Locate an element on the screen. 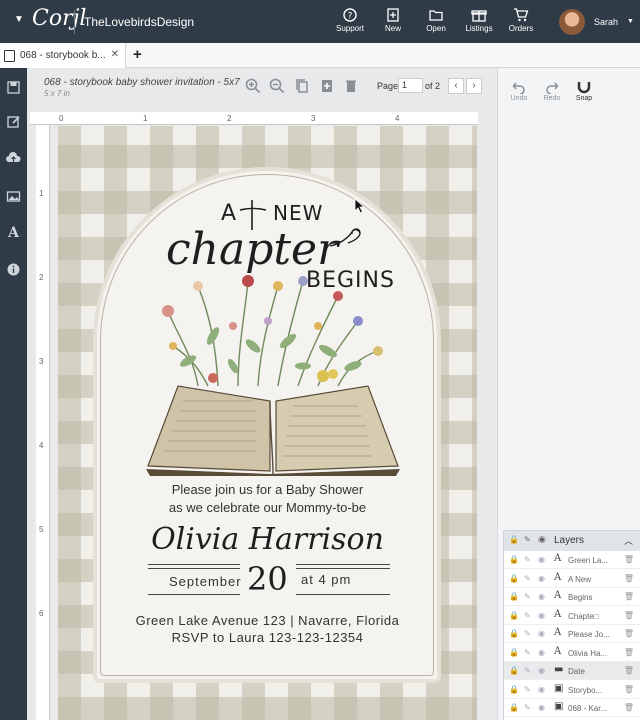  title-new: NEW is located at coordinates (298, 213).